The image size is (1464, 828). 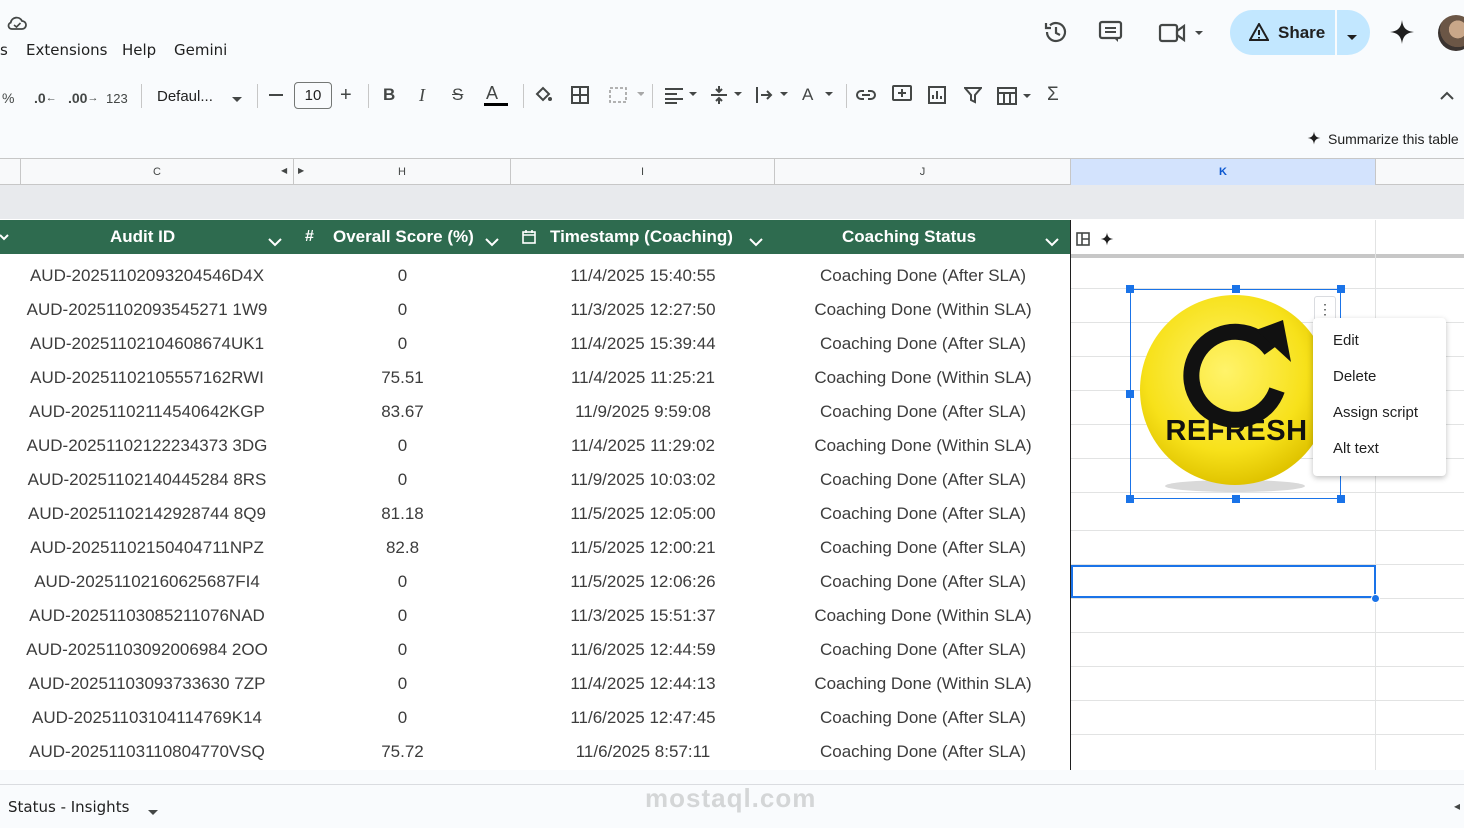 What do you see at coordinates (1015, 98) in the screenshot?
I see `filter-views-icon` at bounding box center [1015, 98].